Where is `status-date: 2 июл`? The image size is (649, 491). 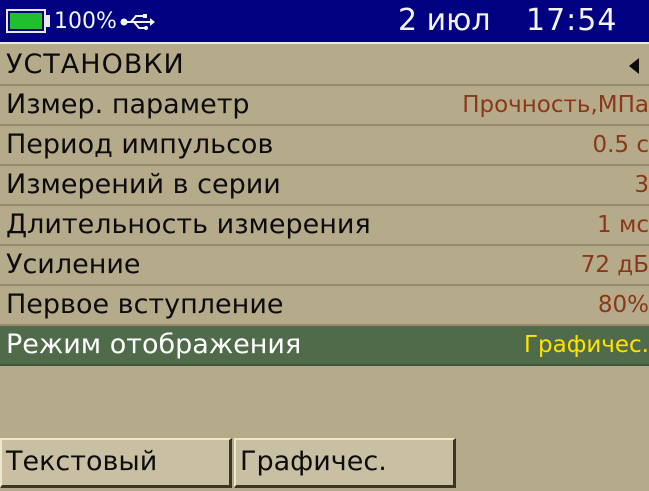
status-date: 2 июл is located at coordinates (444, 20).